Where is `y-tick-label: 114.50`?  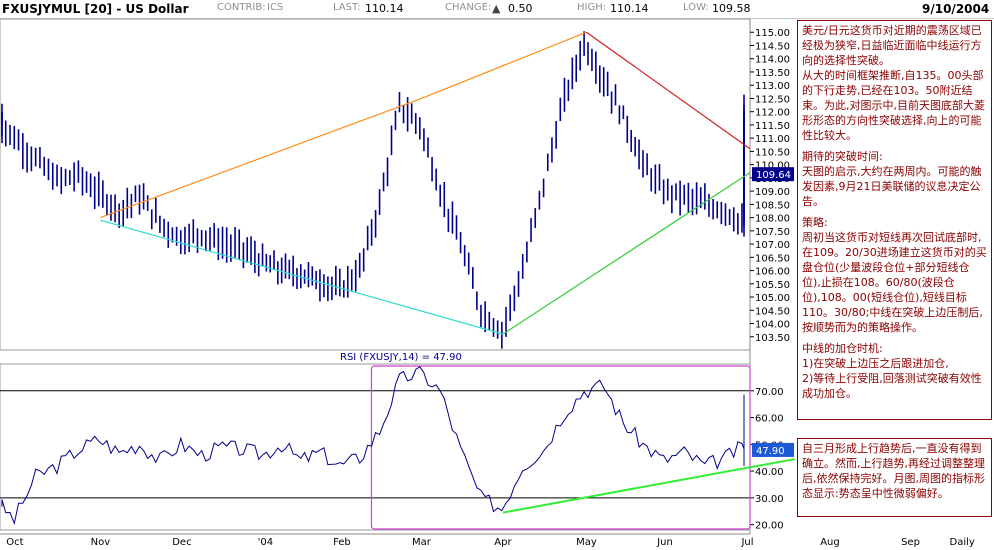 y-tick-label: 114.50 is located at coordinates (772, 46).